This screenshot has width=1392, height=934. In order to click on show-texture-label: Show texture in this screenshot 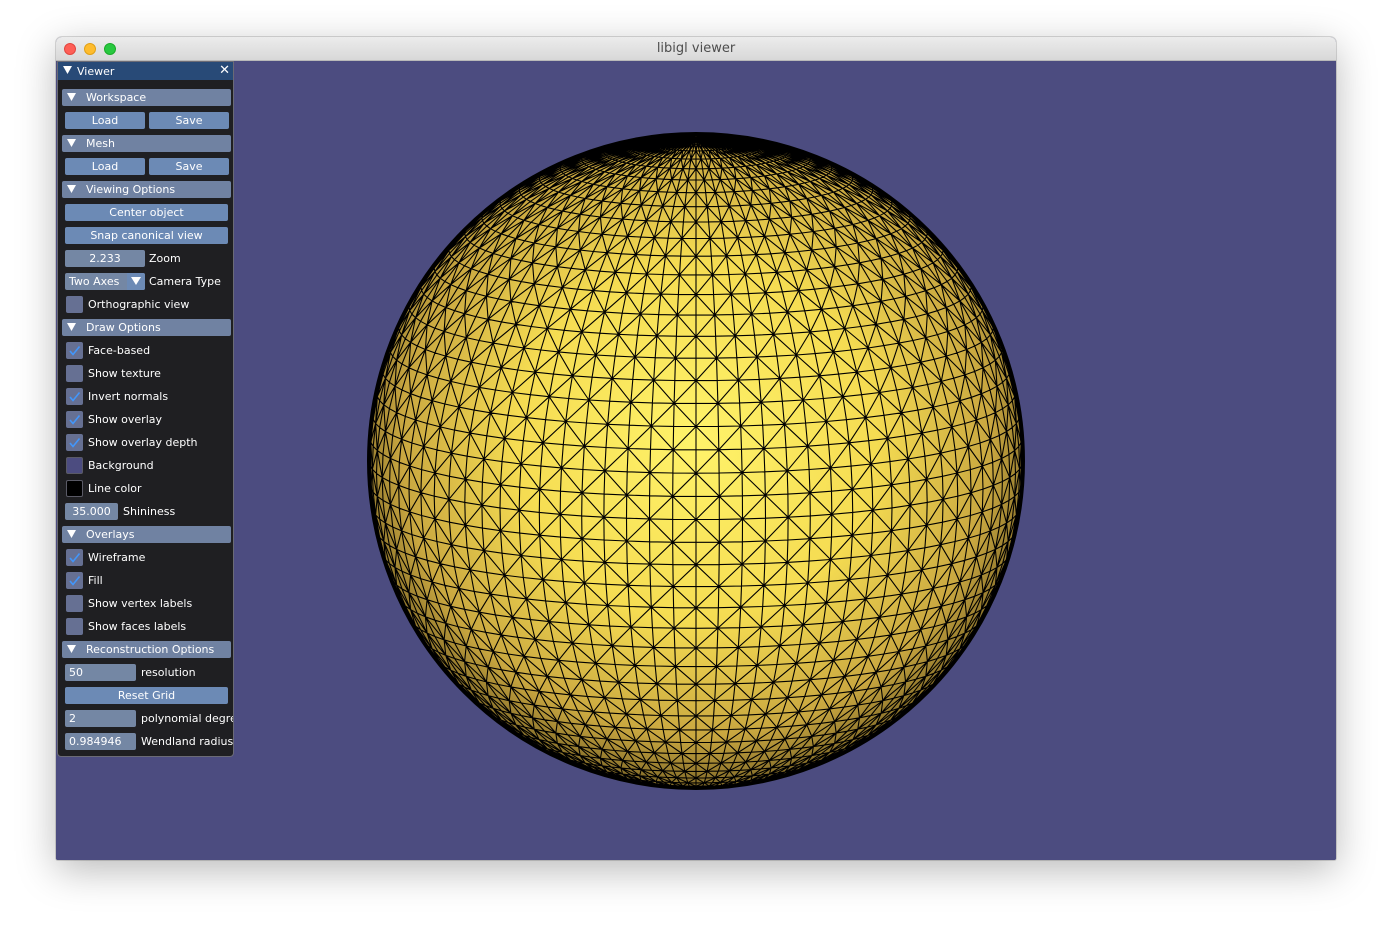, I will do `click(124, 373)`.